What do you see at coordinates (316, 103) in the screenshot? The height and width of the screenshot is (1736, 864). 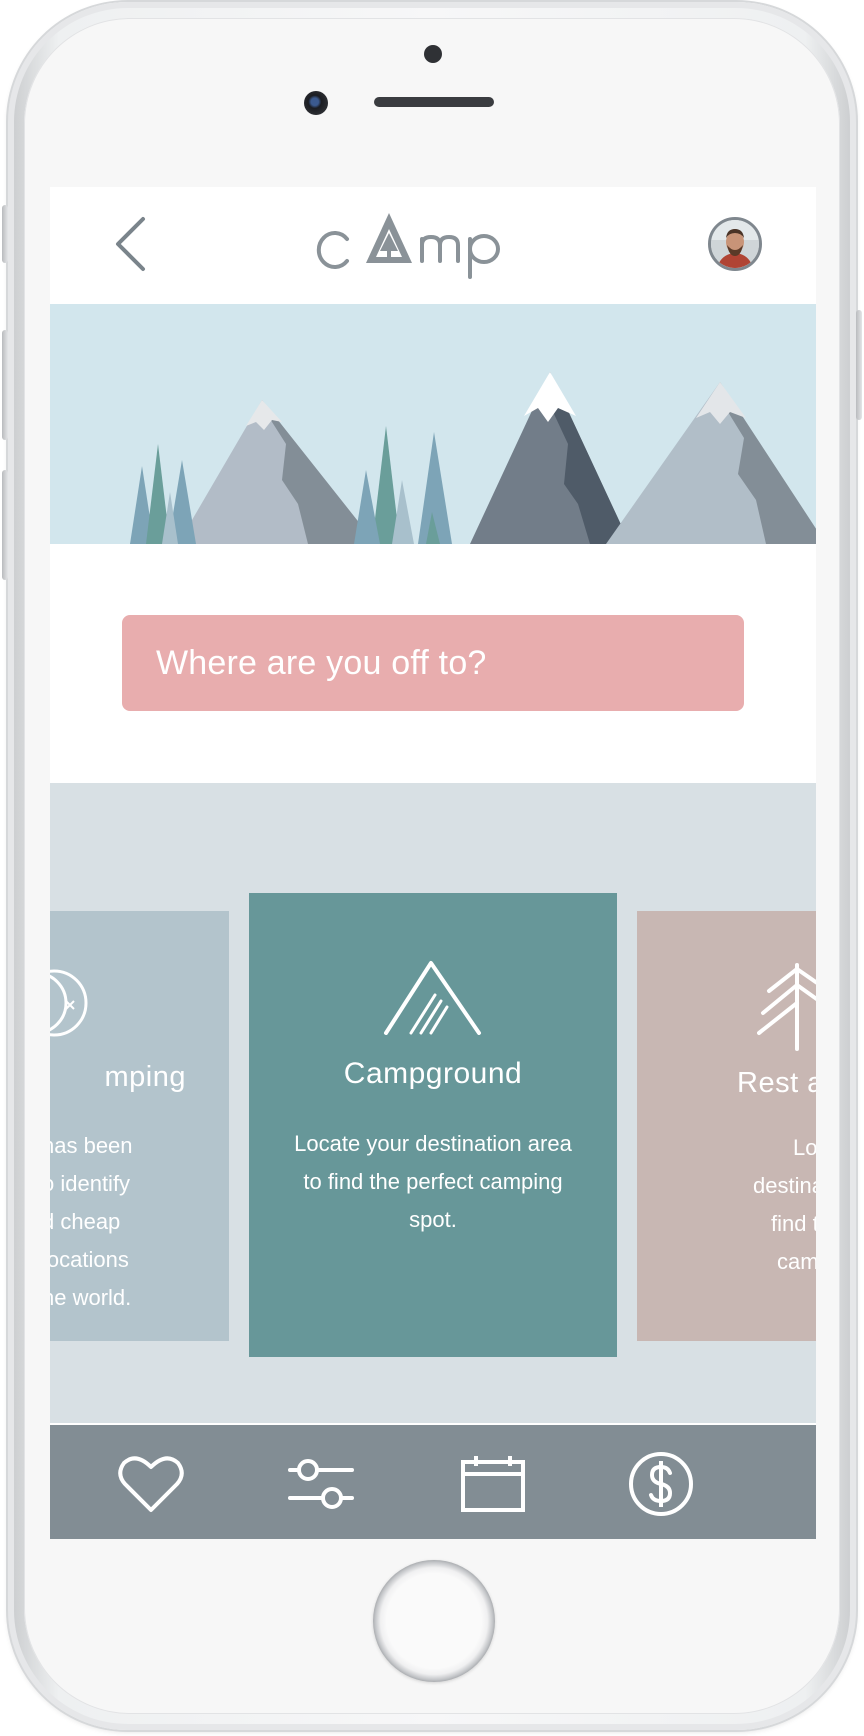 I see `front-camera` at bounding box center [316, 103].